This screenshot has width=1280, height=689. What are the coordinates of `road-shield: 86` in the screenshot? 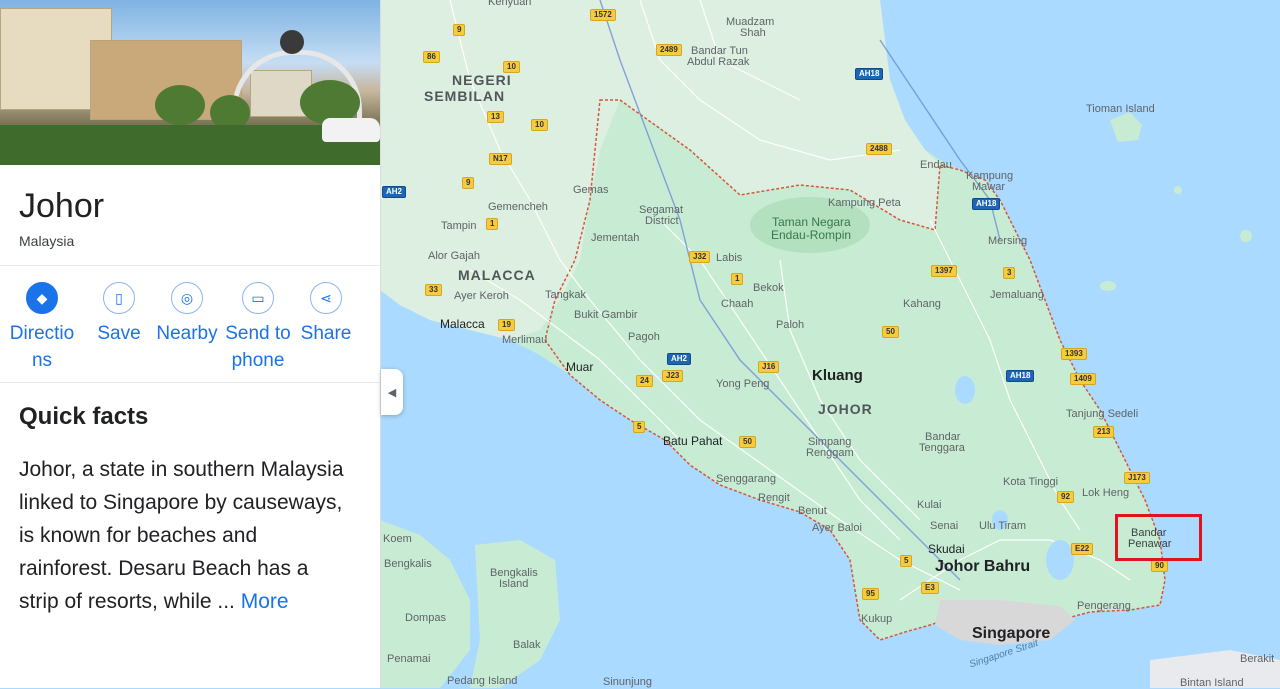 It's located at (431, 57).